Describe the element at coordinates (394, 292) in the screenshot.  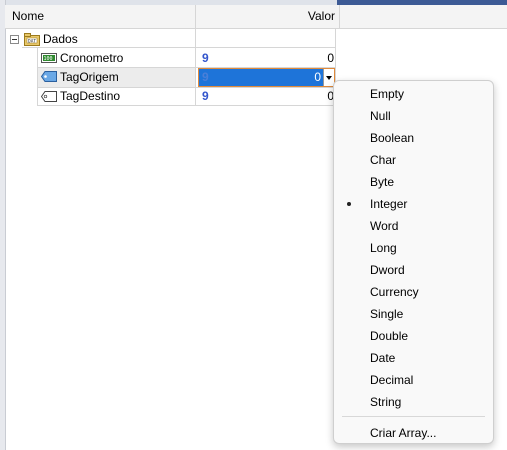
I see `menu-item-label: Currency` at that location.